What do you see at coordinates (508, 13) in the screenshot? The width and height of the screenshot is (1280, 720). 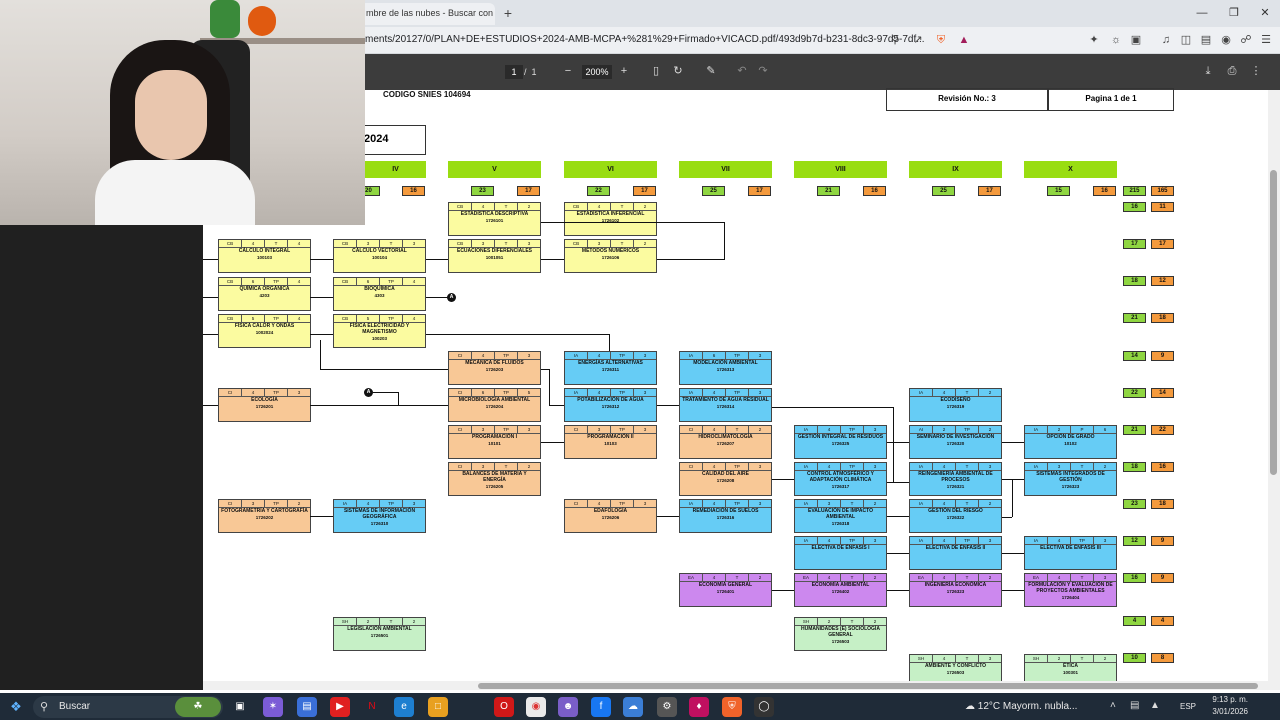 I see `new-tab-button: +` at bounding box center [508, 13].